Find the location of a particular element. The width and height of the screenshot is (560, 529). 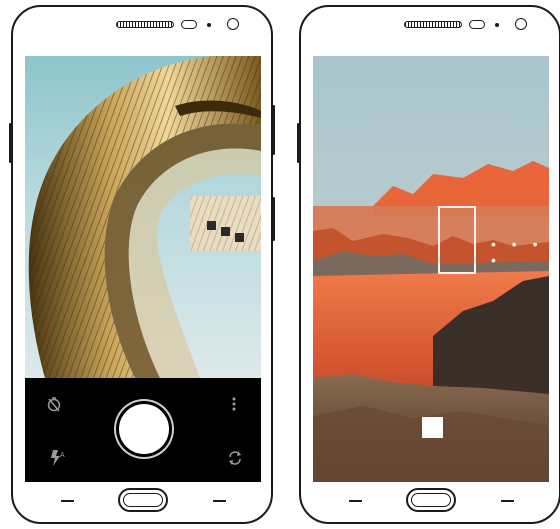

camera-controls: A is located at coordinates (143, 430).